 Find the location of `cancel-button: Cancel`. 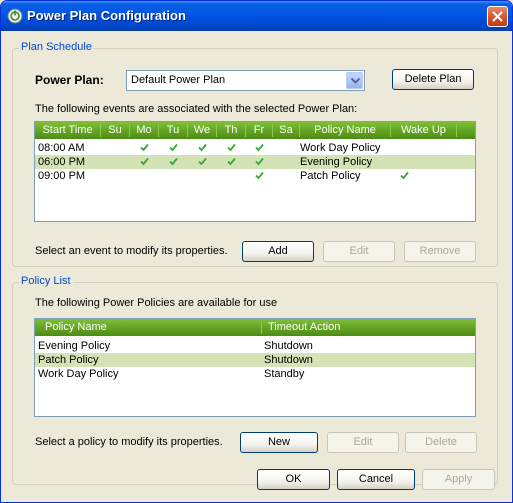

cancel-button: Cancel is located at coordinates (376, 479).